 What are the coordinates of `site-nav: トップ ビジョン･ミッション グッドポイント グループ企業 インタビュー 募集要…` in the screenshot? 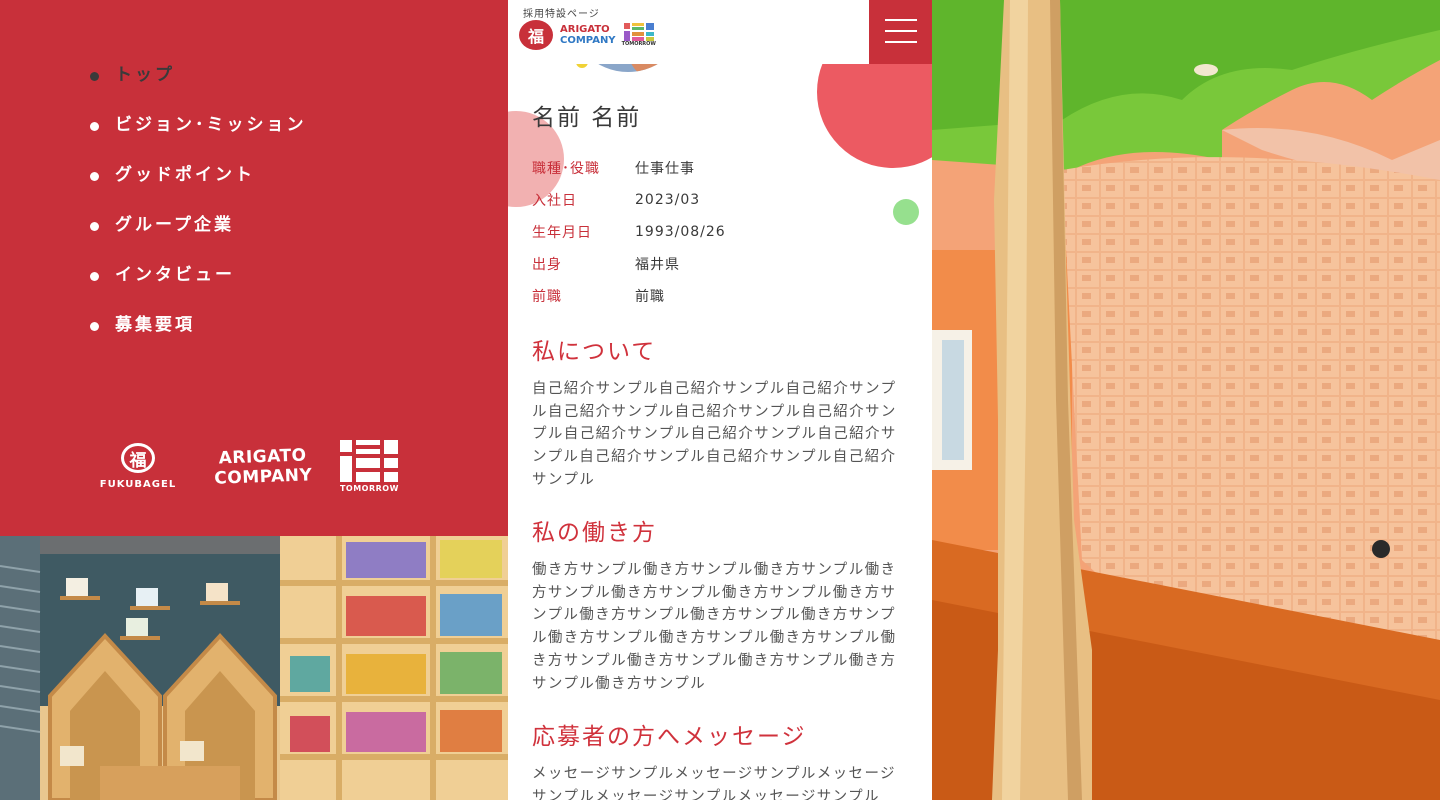 It's located at (198, 212).